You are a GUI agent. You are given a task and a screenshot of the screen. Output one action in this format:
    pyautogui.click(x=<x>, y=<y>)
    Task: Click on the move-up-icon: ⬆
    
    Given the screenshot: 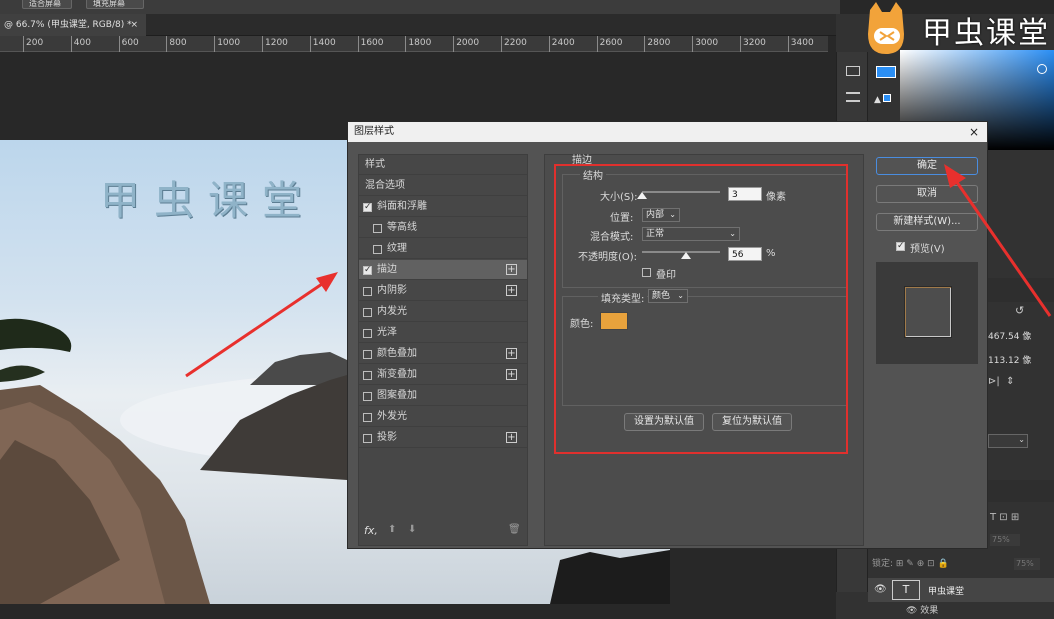 What is the action you would take?
    pyautogui.click(x=392, y=529)
    